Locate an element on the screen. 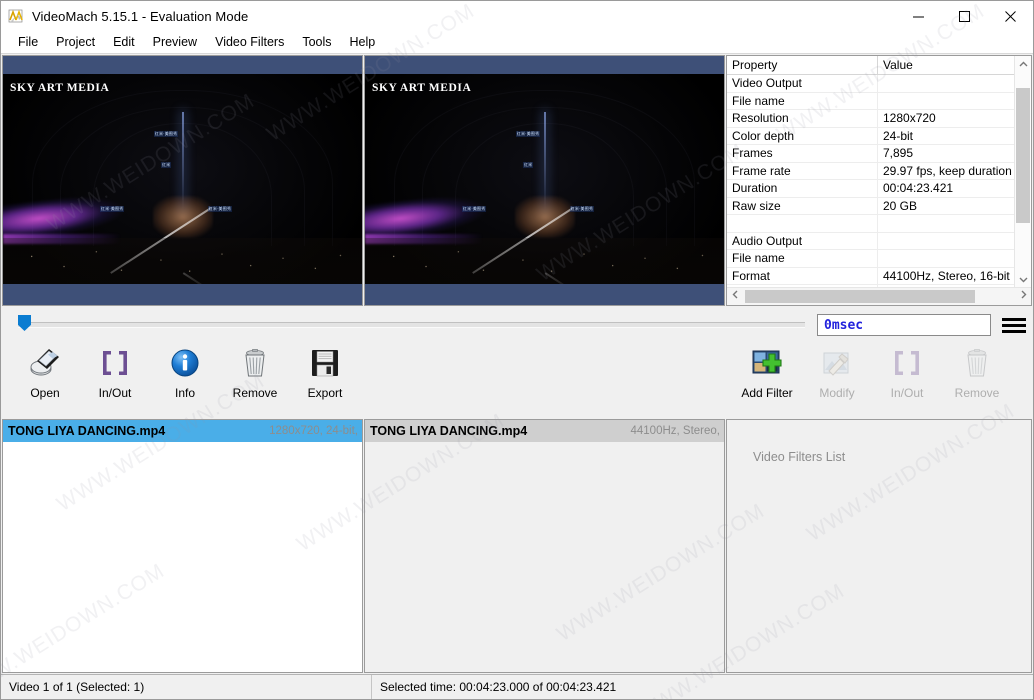 The image size is (1034, 700). menu-item-edit: Edit is located at coordinates (124, 42).